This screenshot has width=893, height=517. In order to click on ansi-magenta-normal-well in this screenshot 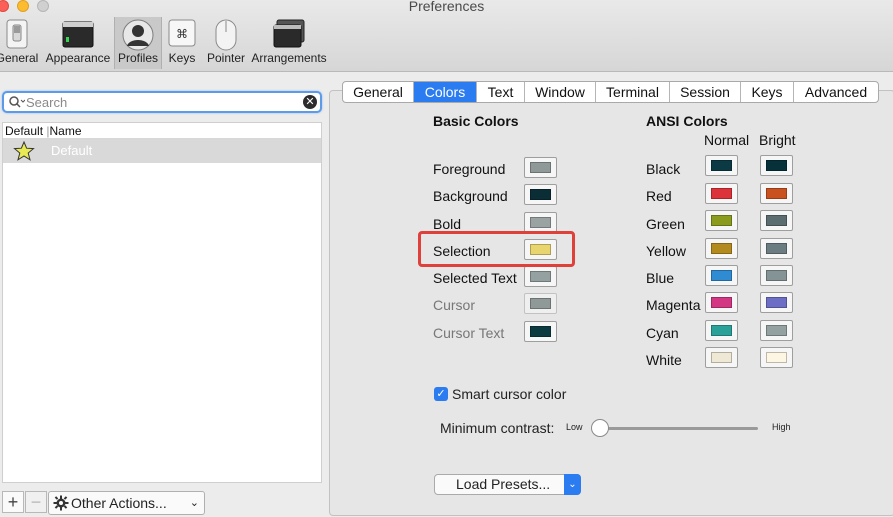, I will do `click(721, 302)`.